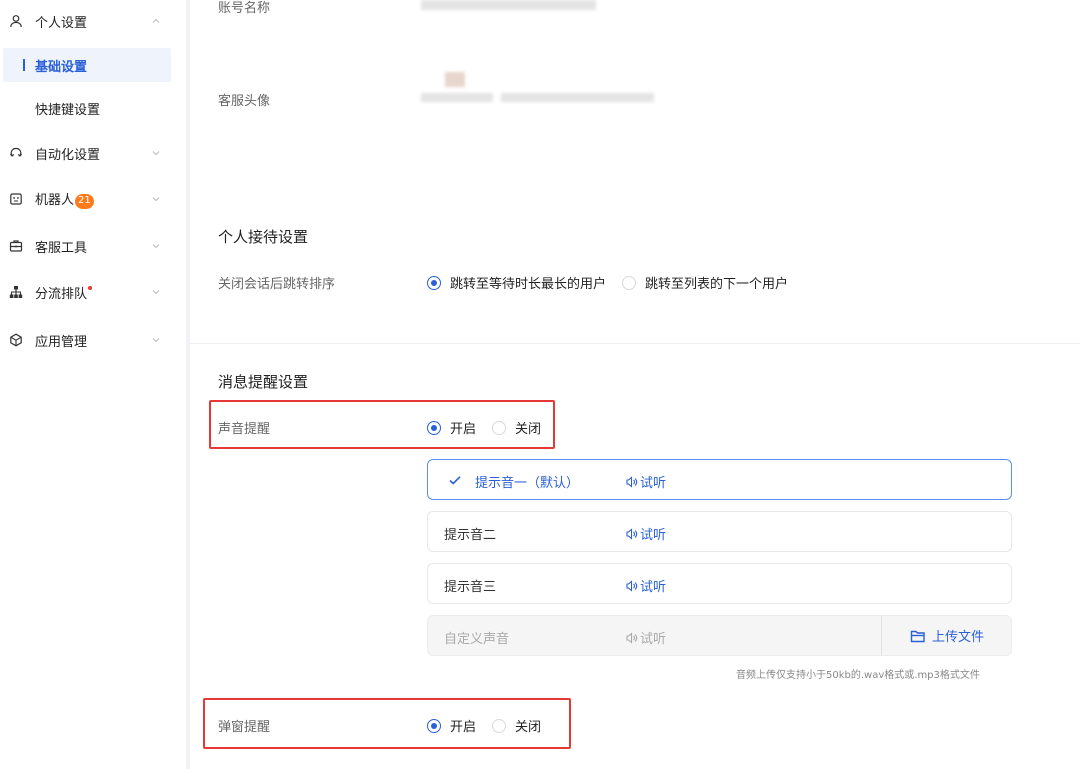 The width and height of the screenshot is (1080, 769). I want to click on sidebar-subitem-label: 快捷键设置, so click(68, 110).